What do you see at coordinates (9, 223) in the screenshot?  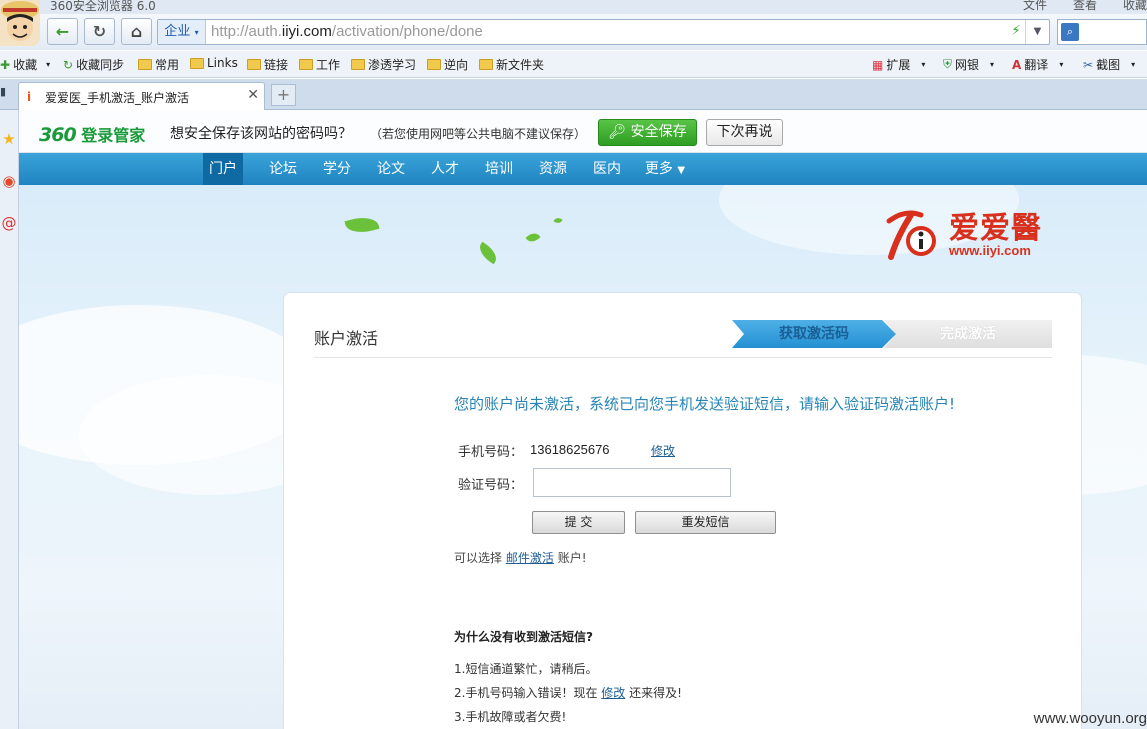 I see `mail-icon: @` at bounding box center [9, 223].